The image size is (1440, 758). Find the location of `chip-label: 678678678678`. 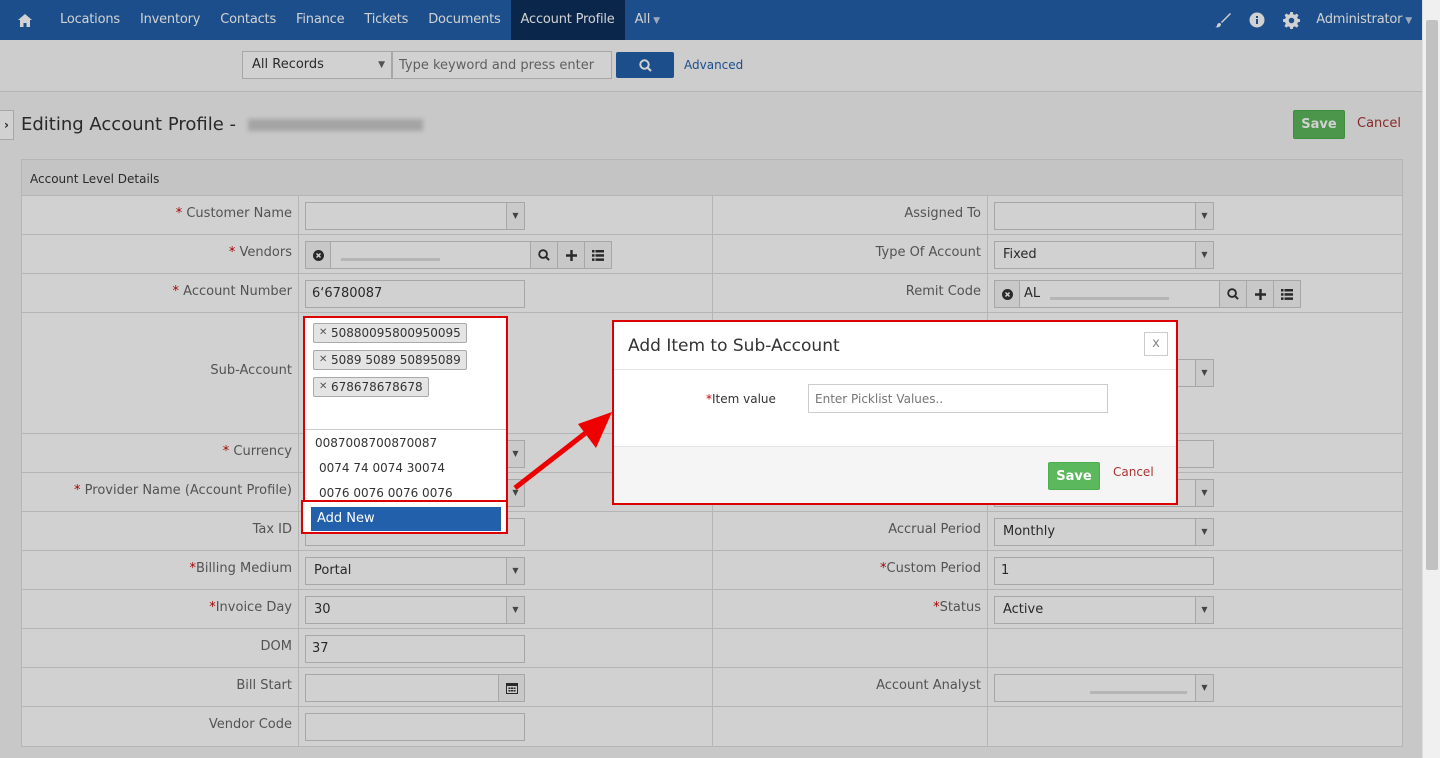

chip-label: 678678678678 is located at coordinates (377, 387).